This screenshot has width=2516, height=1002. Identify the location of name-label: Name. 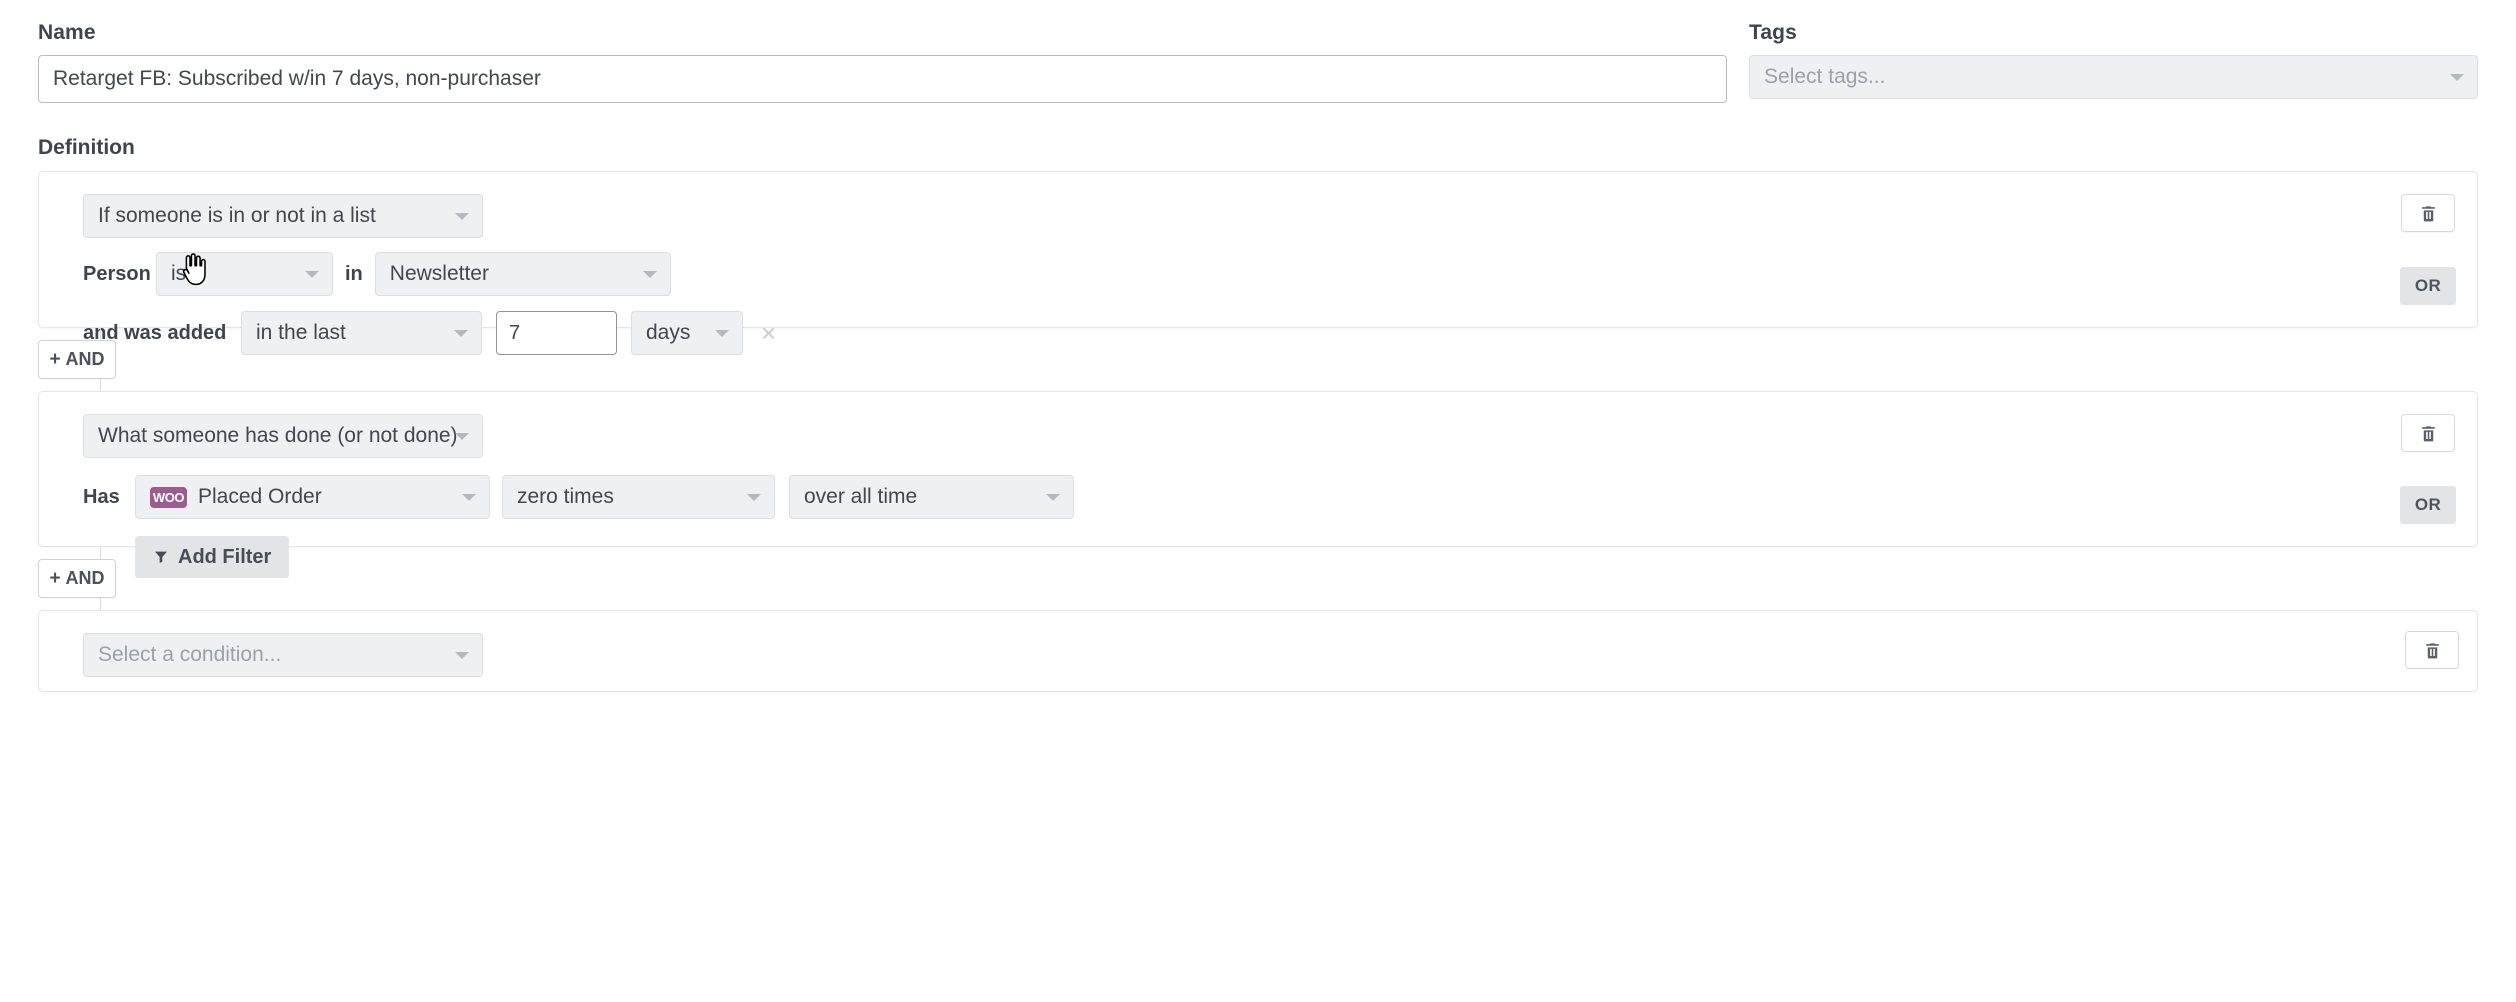
(67, 32).